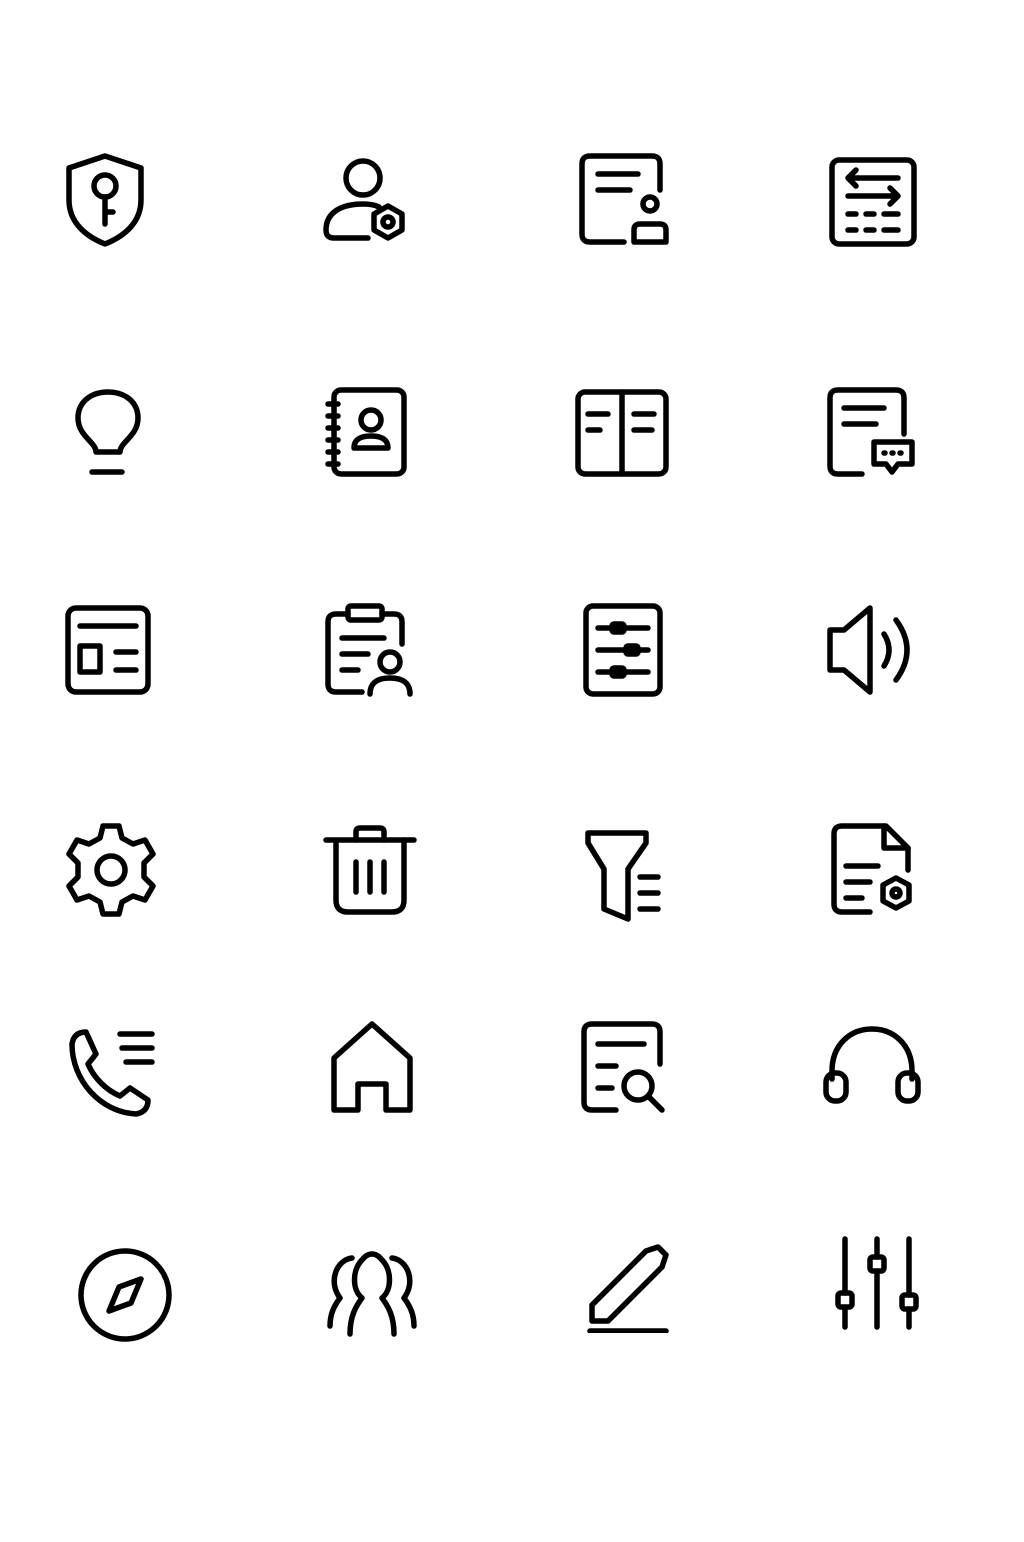 This screenshot has height=1542, width=1024. Describe the element at coordinates (108, 650) in the screenshot. I see `news-layout-icon` at that location.